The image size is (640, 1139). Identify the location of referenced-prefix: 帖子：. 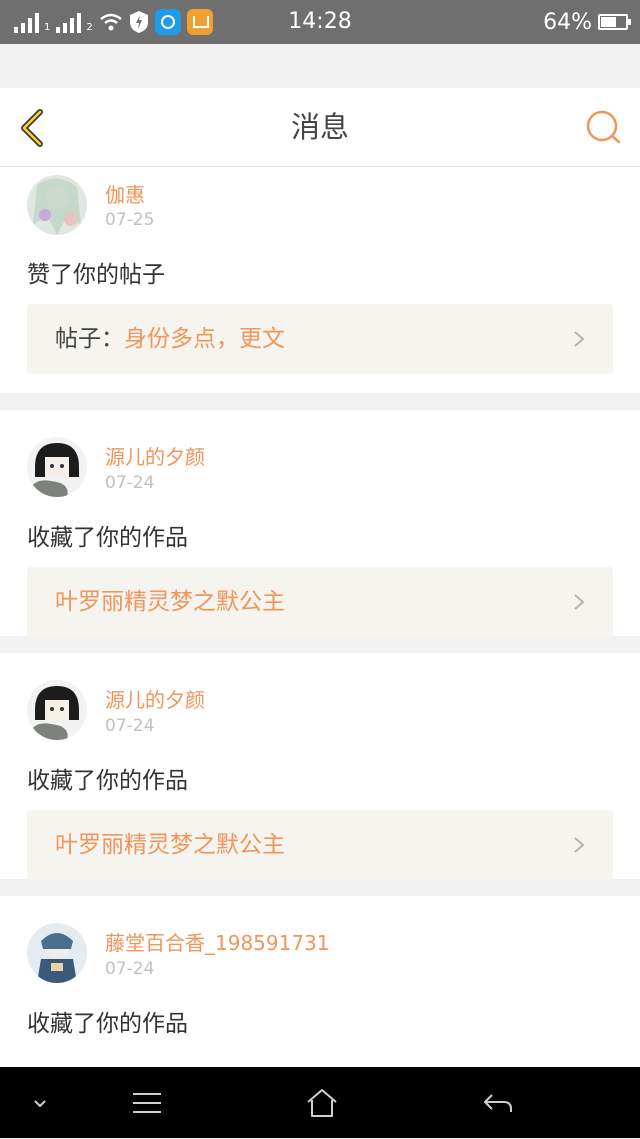
(89, 339).